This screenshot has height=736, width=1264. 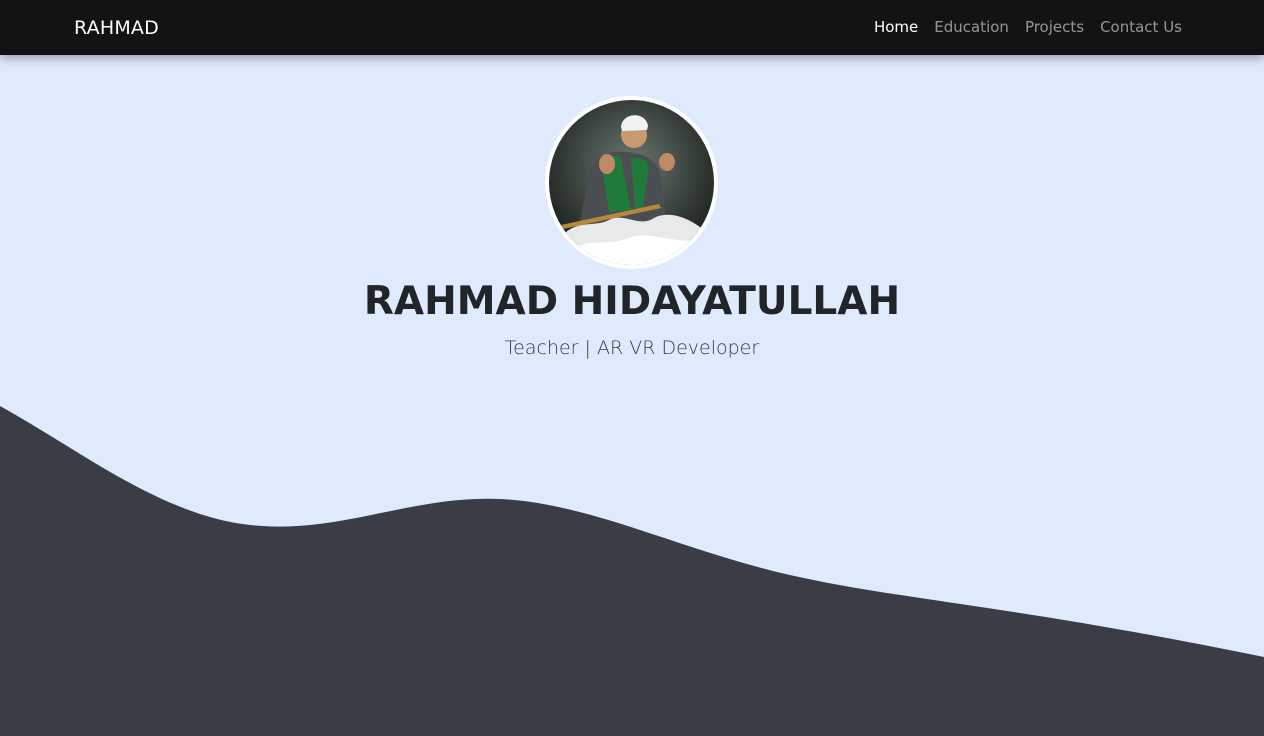 I want to click on avatar, so click(x=631, y=182).